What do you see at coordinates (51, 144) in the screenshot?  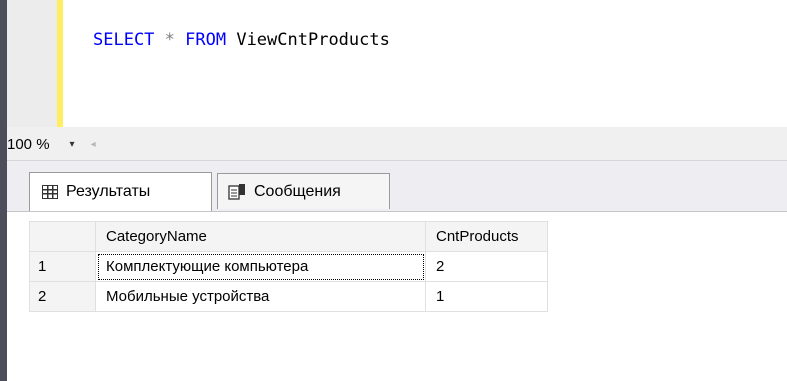 I see `zoom-control: 100 % ▾ ◂` at bounding box center [51, 144].